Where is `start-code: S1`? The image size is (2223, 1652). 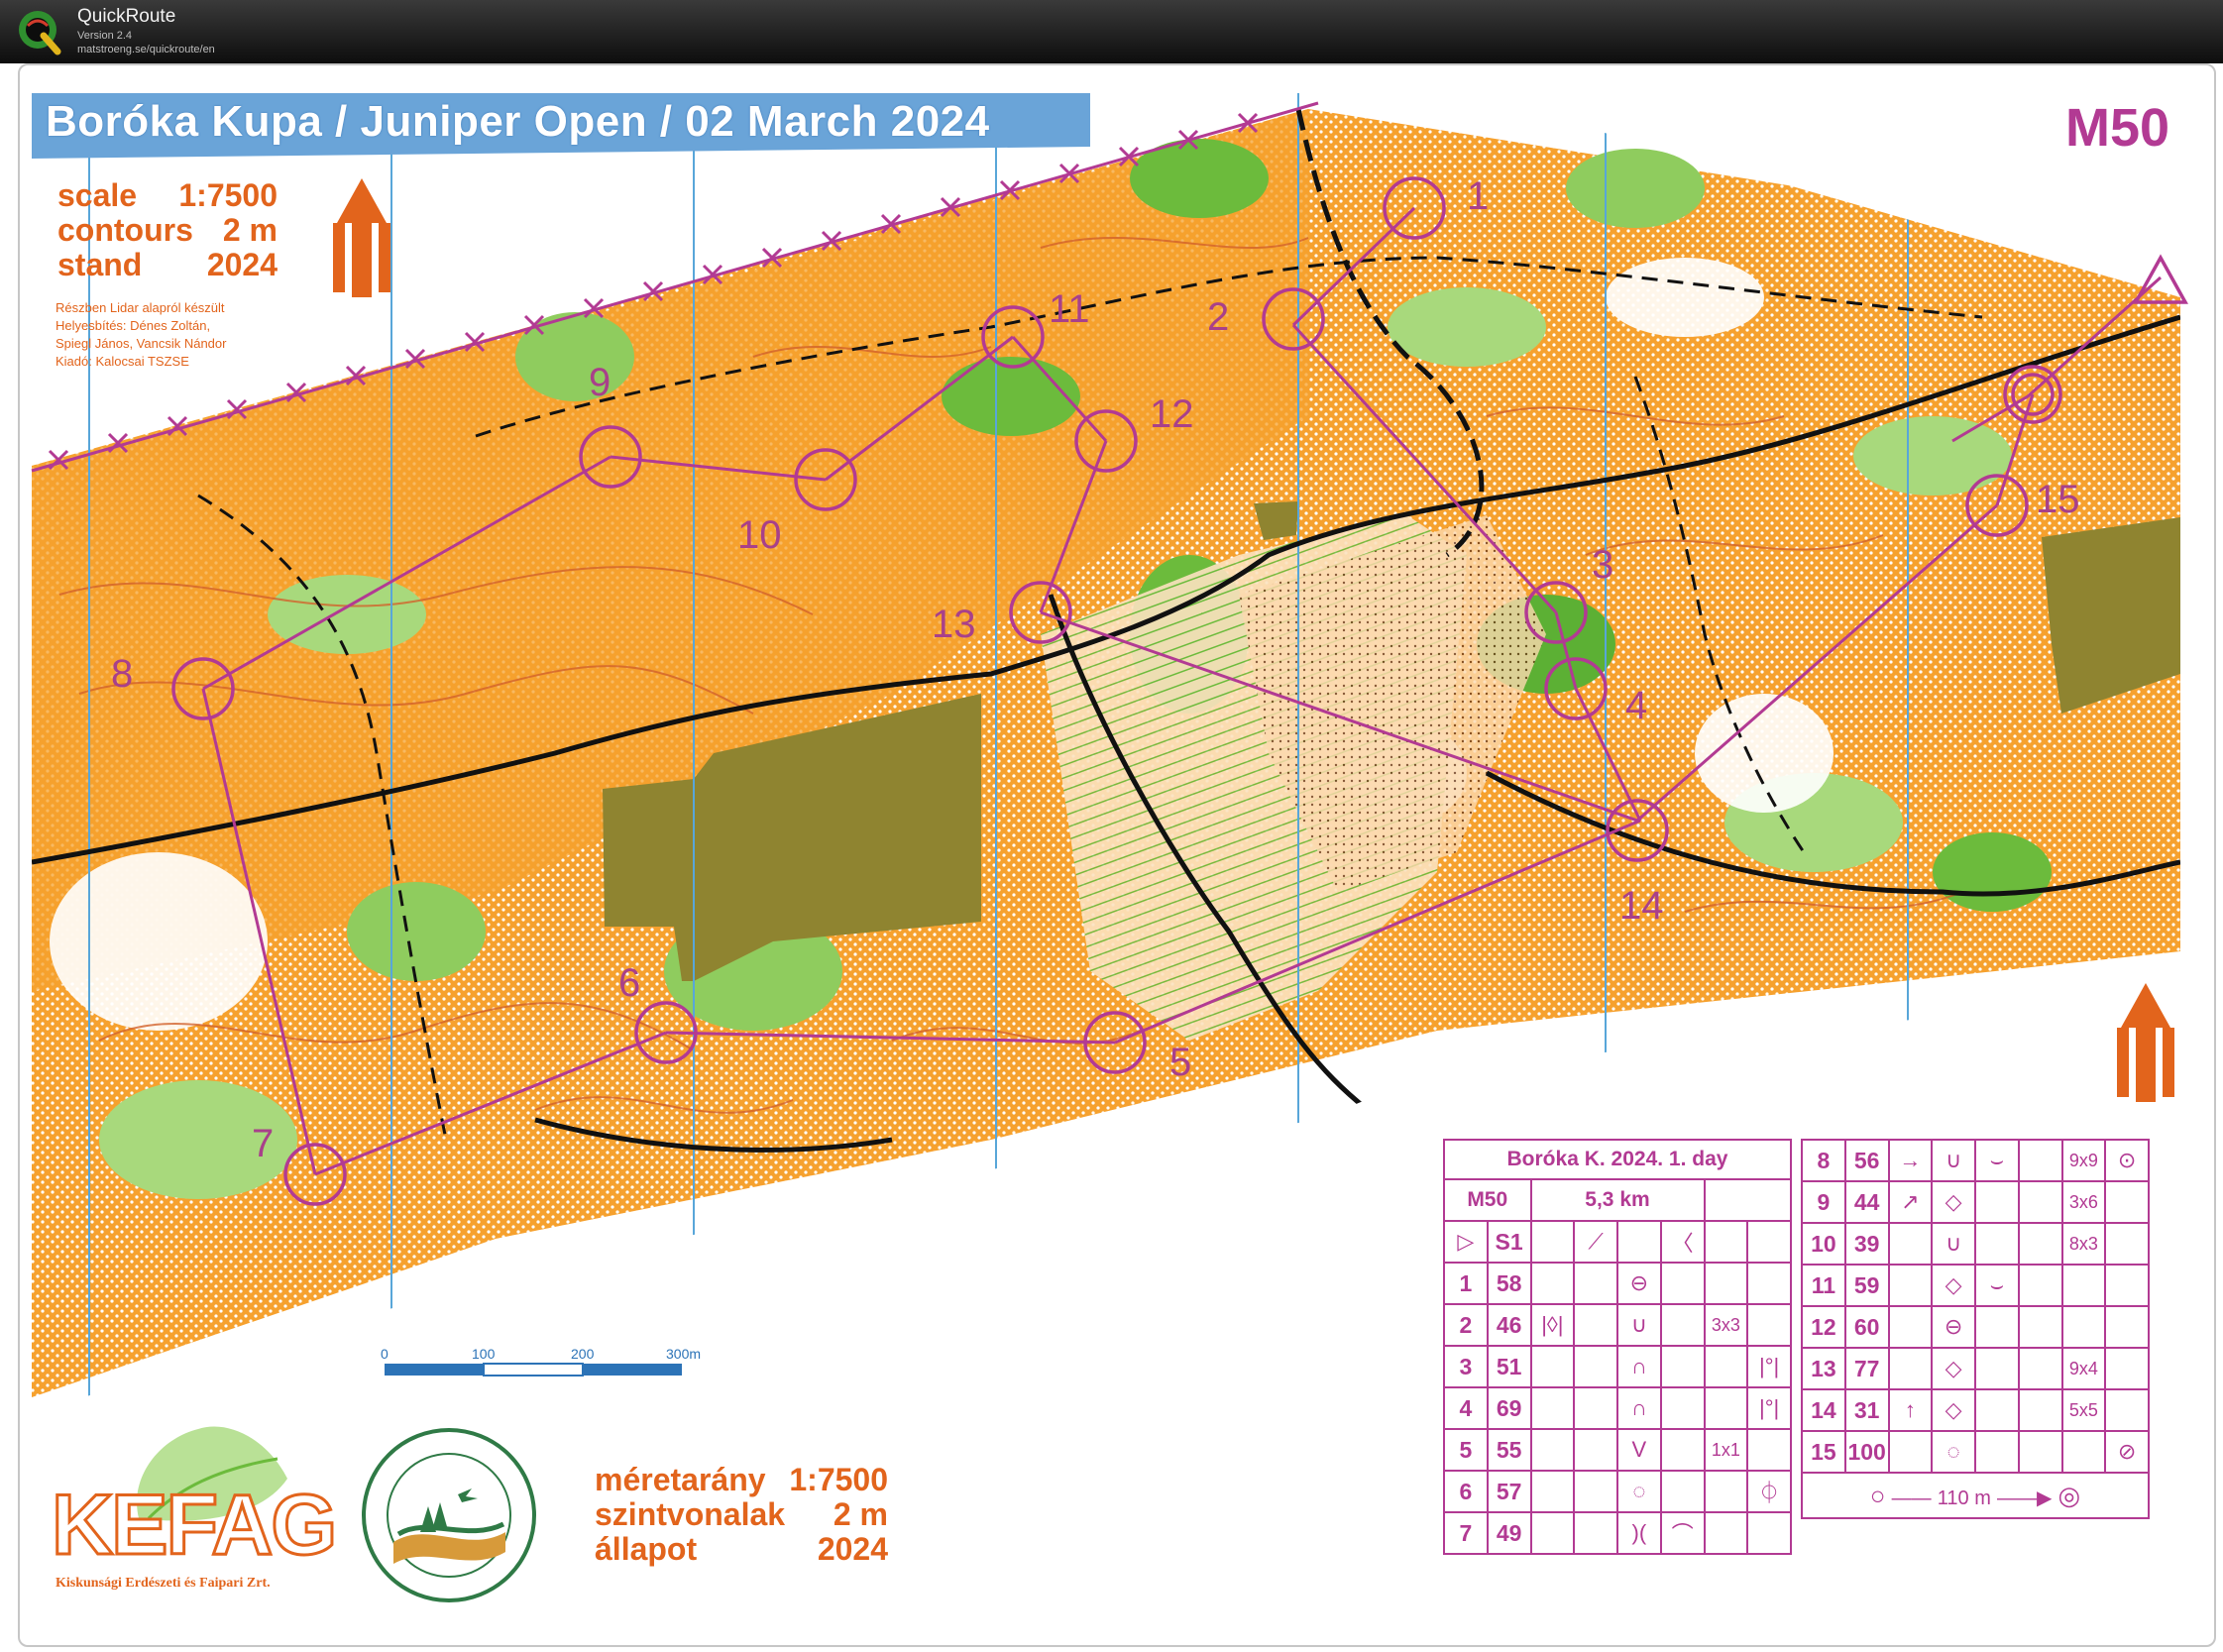 start-code: S1 is located at coordinates (1509, 1242).